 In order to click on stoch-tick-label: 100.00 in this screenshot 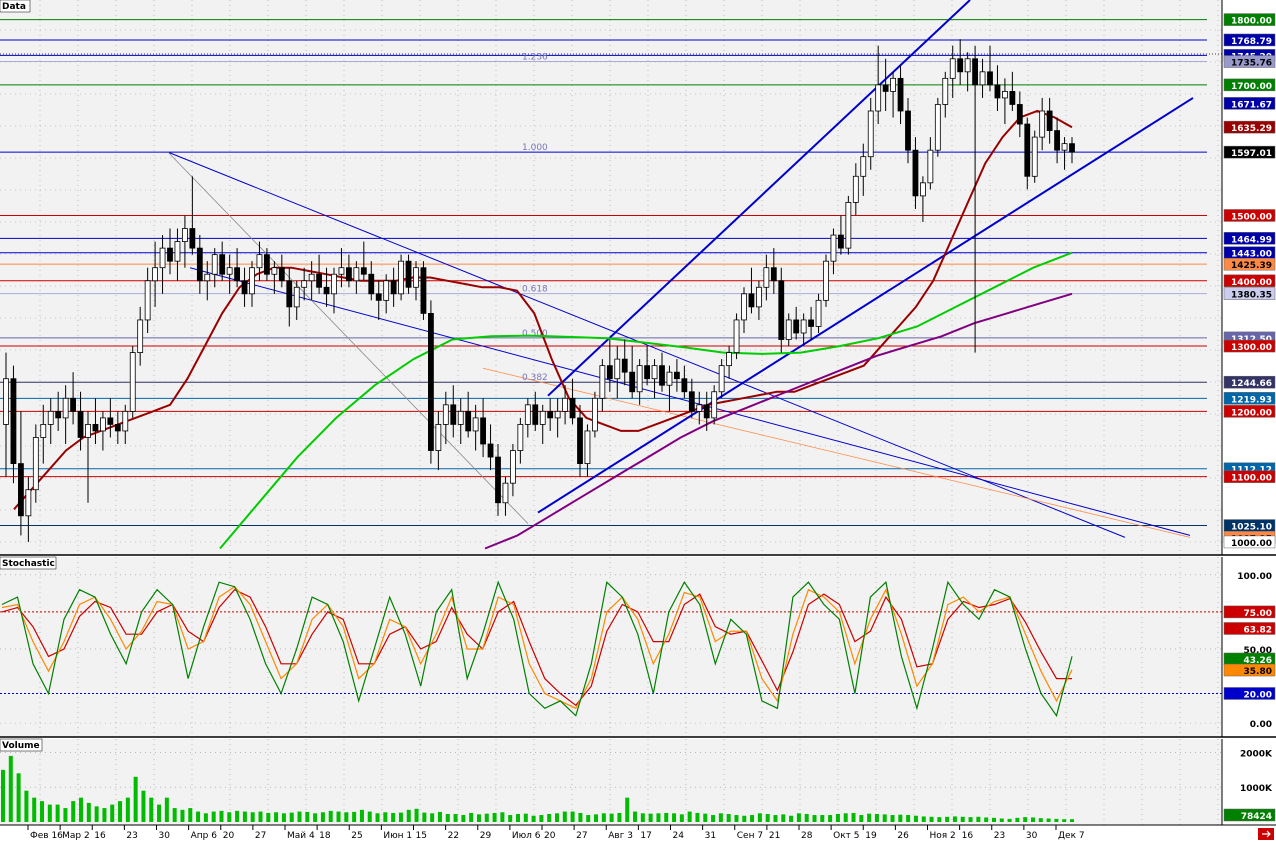, I will do `click(1254, 577)`.